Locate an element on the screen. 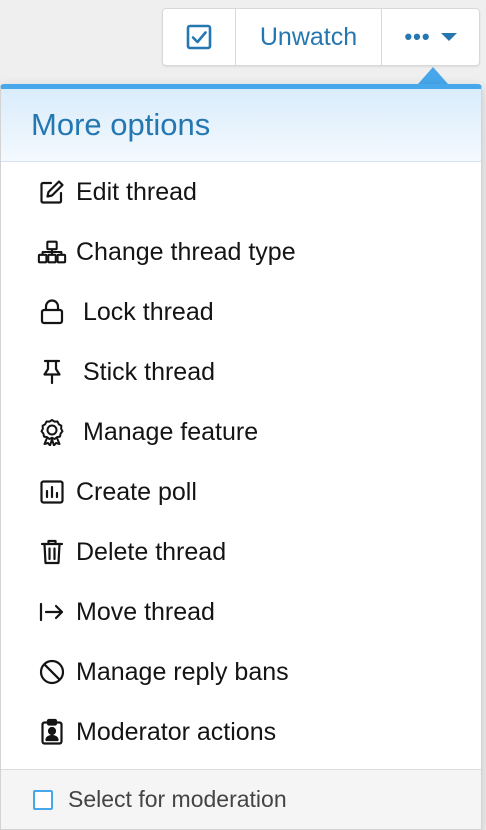 The image size is (486, 830). menu-item-label: Move thread is located at coordinates (145, 611).